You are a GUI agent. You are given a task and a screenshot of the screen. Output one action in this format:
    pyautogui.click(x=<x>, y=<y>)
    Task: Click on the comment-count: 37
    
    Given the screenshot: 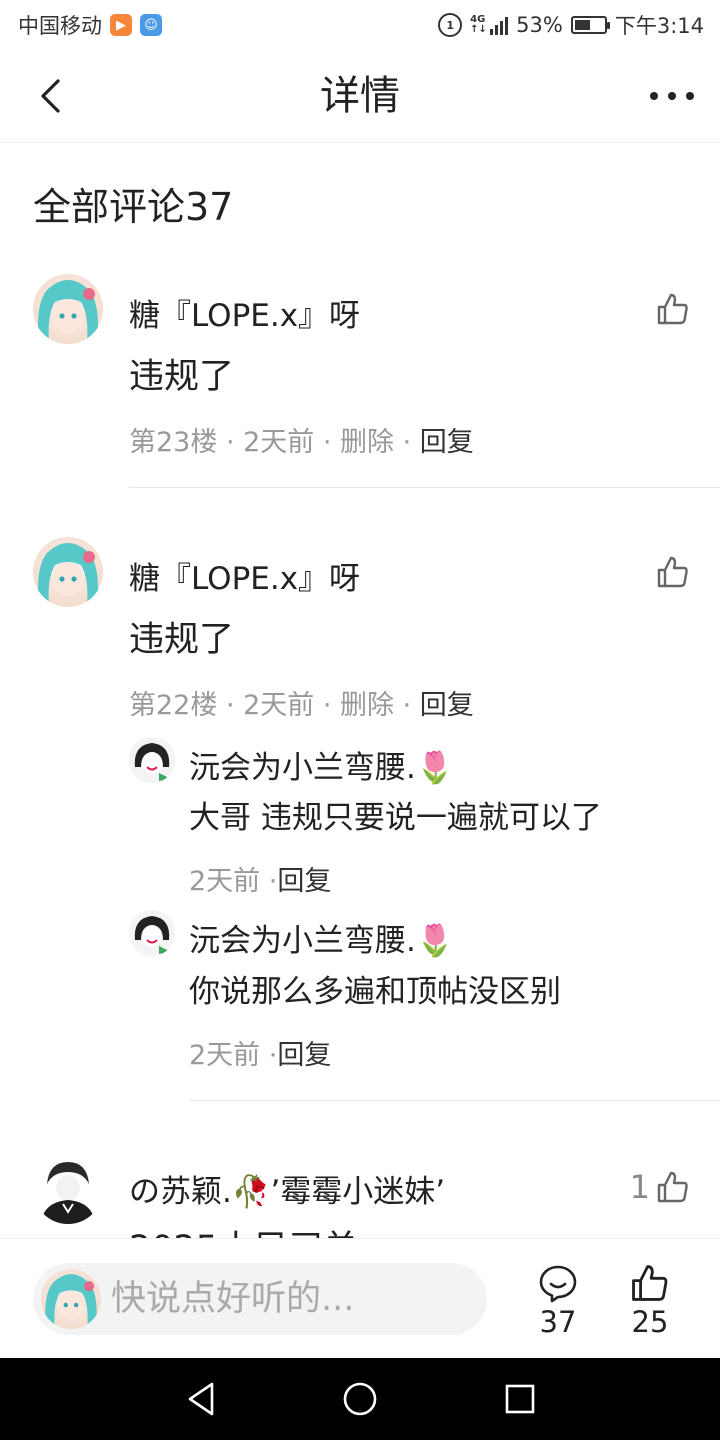 What is the action you would take?
    pyautogui.click(x=558, y=1322)
    